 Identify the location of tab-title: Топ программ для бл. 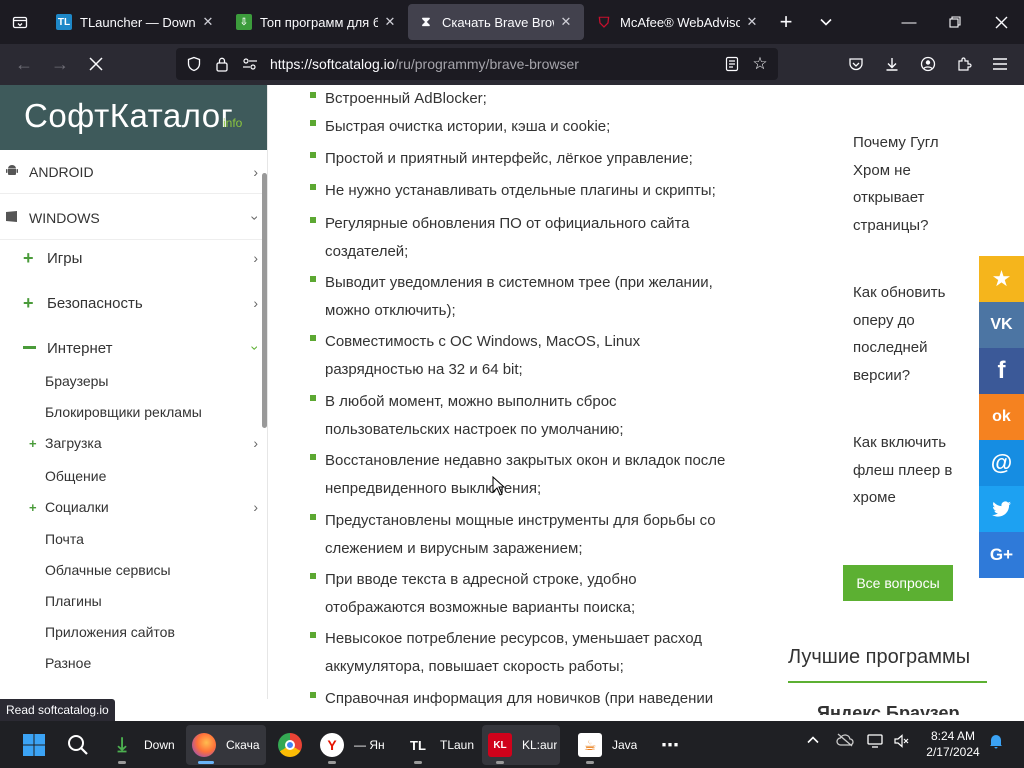
(319, 22).